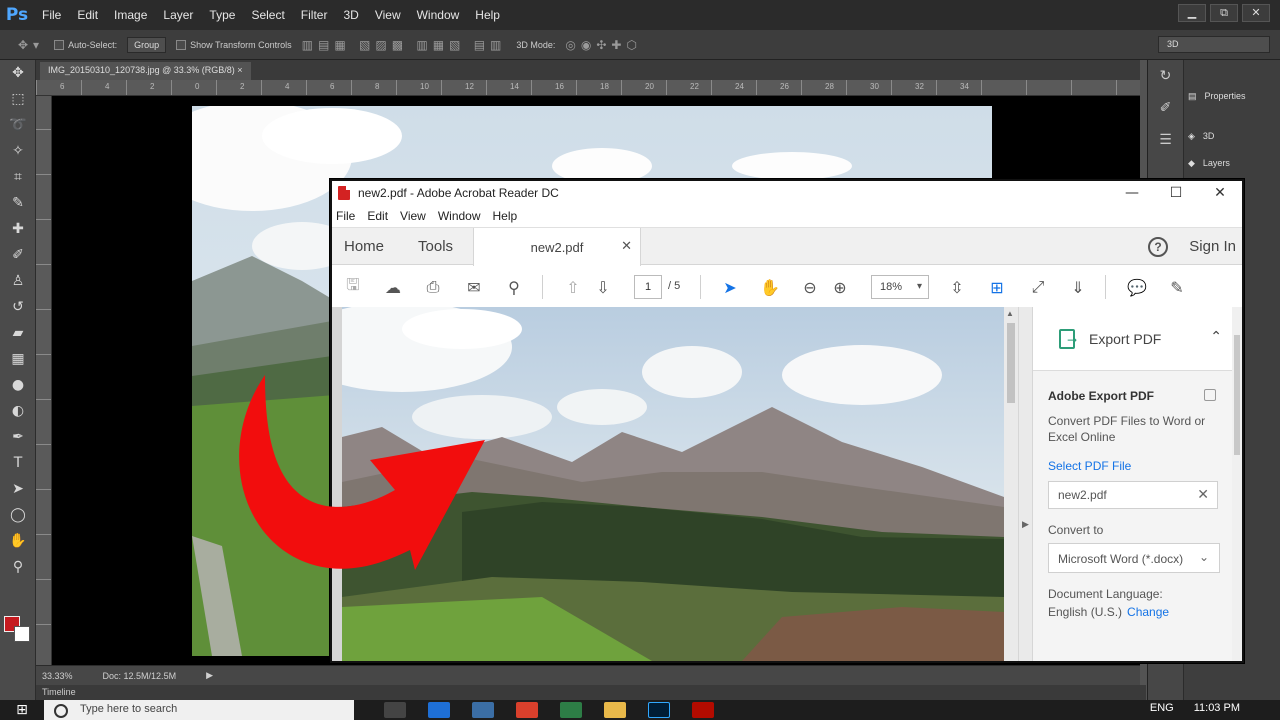  Describe the element at coordinates (573, 287) in the screenshot. I see `previous-page-icon: ⇧` at that location.